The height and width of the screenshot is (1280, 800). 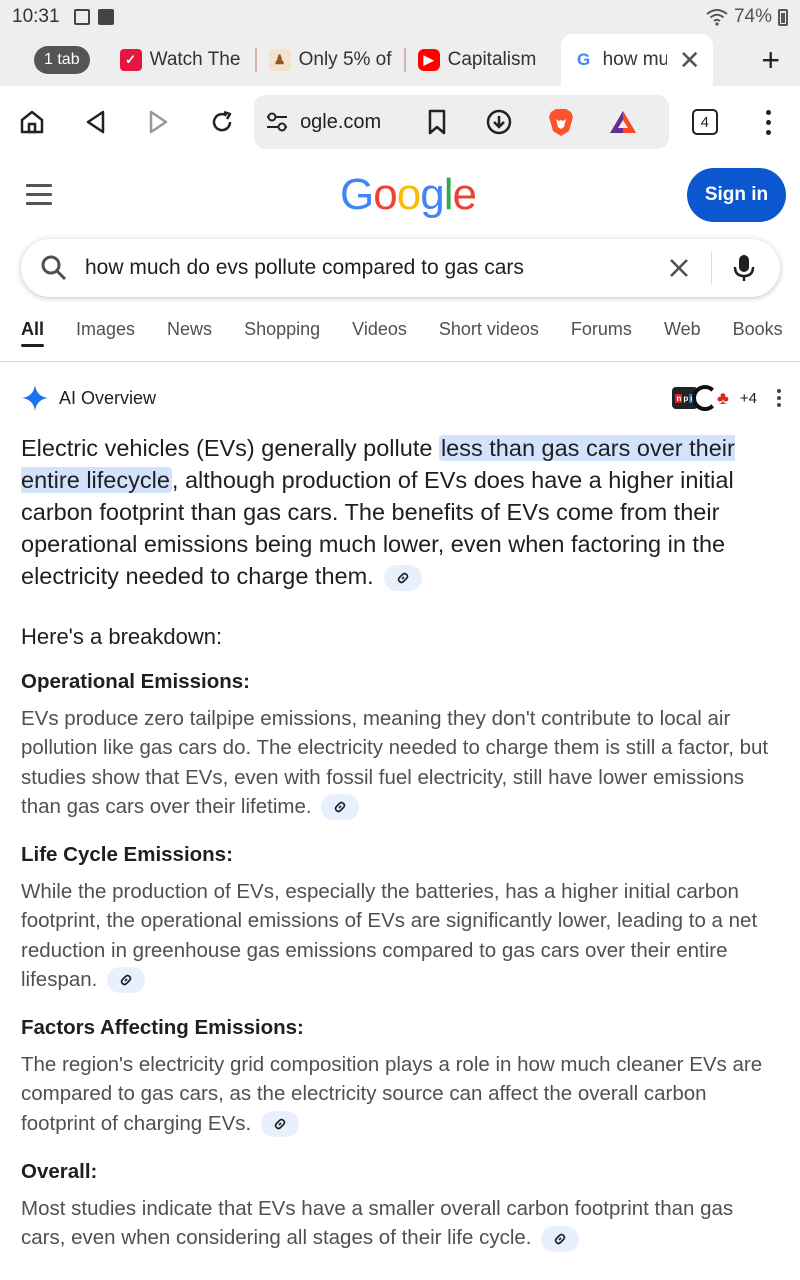 What do you see at coordinates (601, 335) in the screenshot?
I see `filter-forums: Forums` at bounding box center [601, 335].